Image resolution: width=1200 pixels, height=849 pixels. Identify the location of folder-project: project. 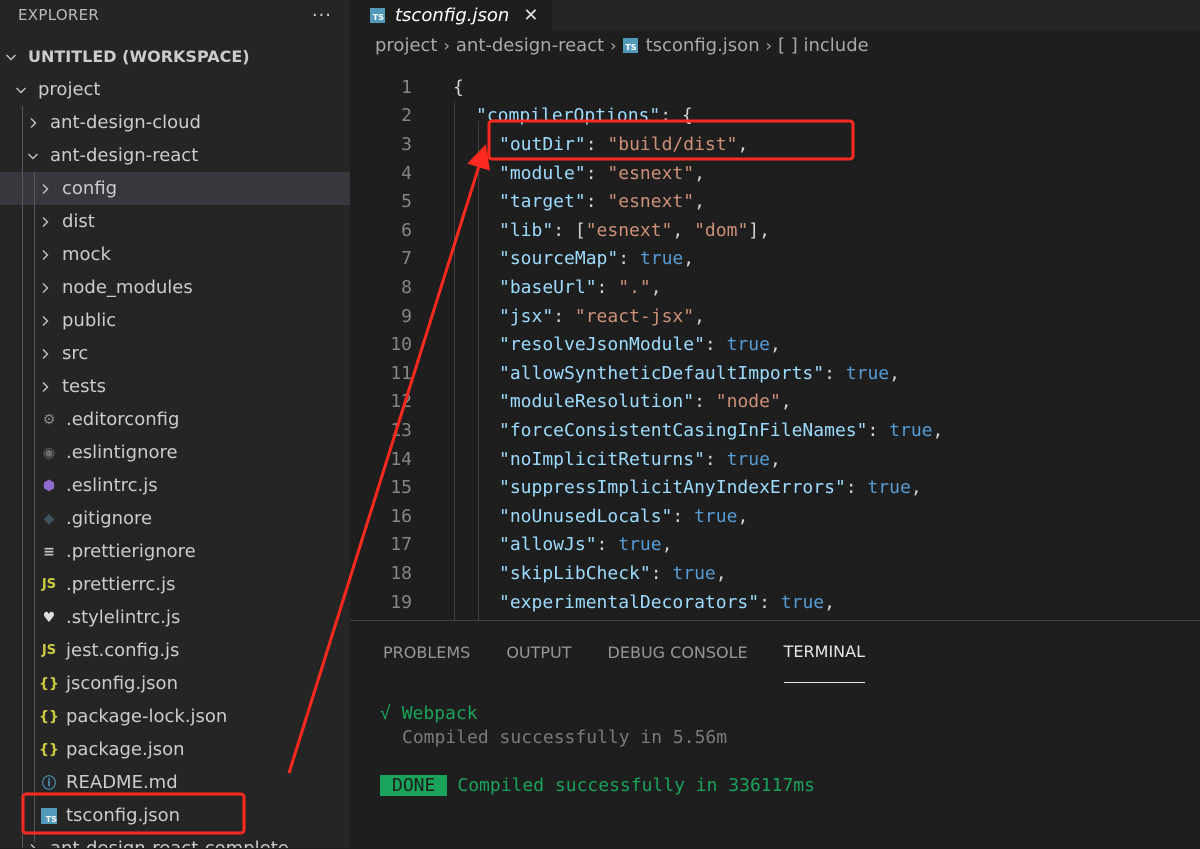
(175, 89).